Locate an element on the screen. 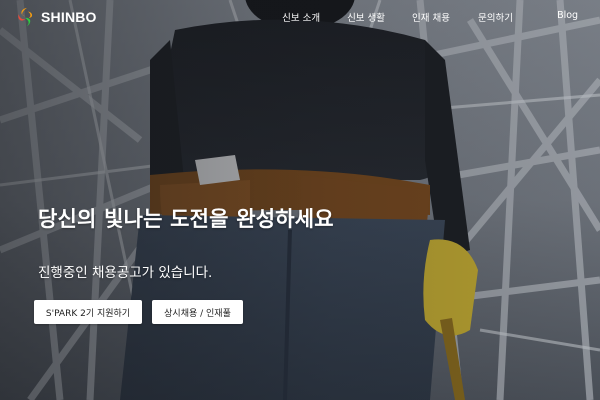 The width and height of the screenshot is (600, 400). nav-item-about: 신보 소개 is located at coordinates (301, 17).